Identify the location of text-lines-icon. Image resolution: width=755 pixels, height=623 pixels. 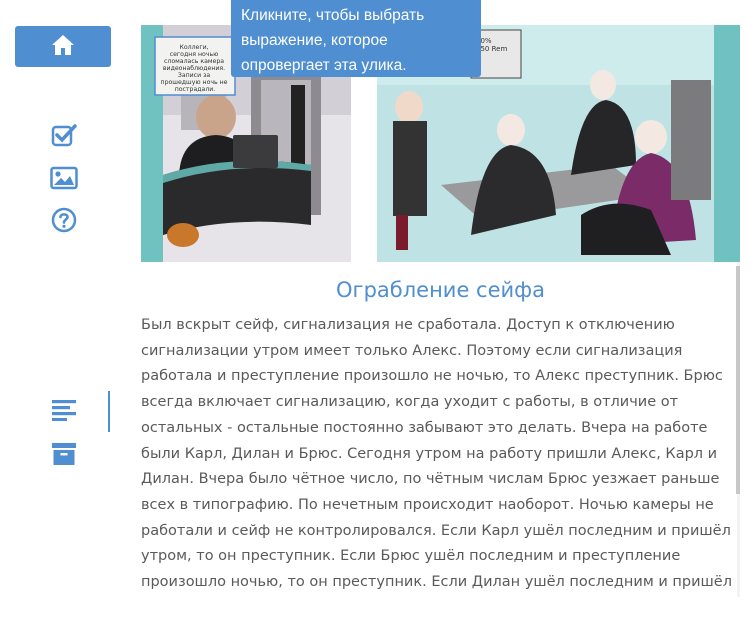
(64, 412).